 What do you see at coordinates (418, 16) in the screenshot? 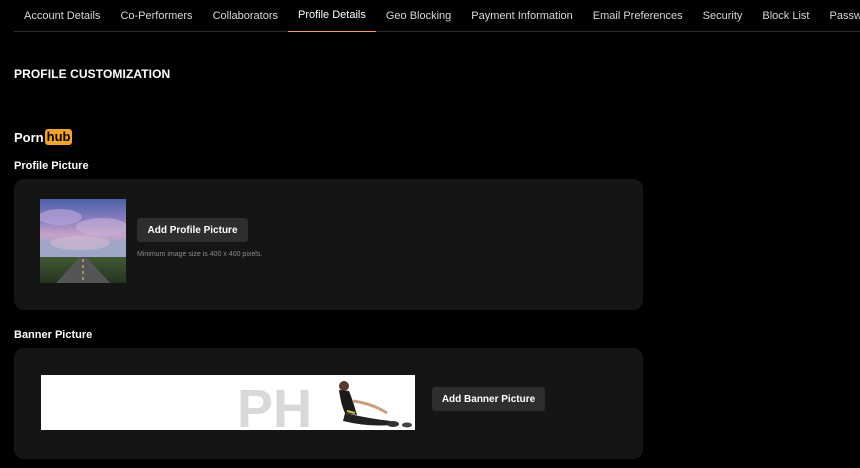
I see `tab-geo-blocking: Geo Blocking` at bounding box center [418, 16].